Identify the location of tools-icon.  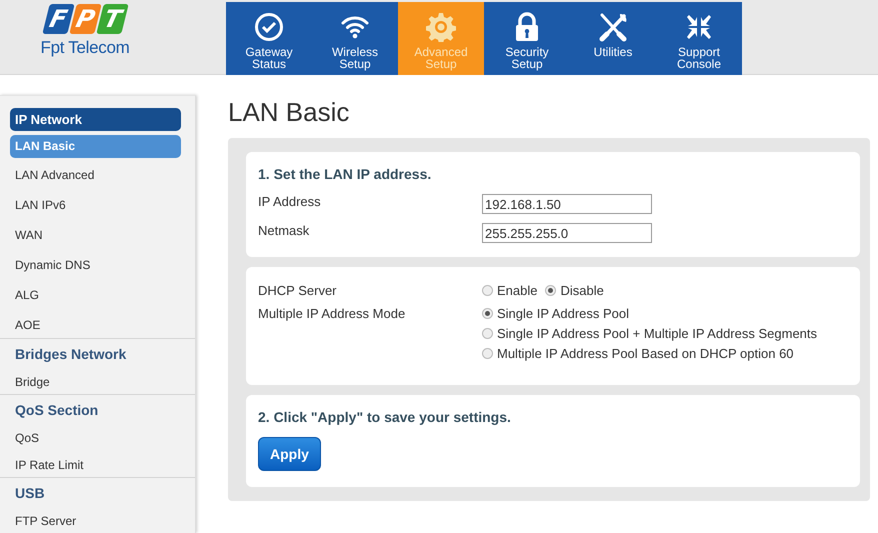
(613, 27).